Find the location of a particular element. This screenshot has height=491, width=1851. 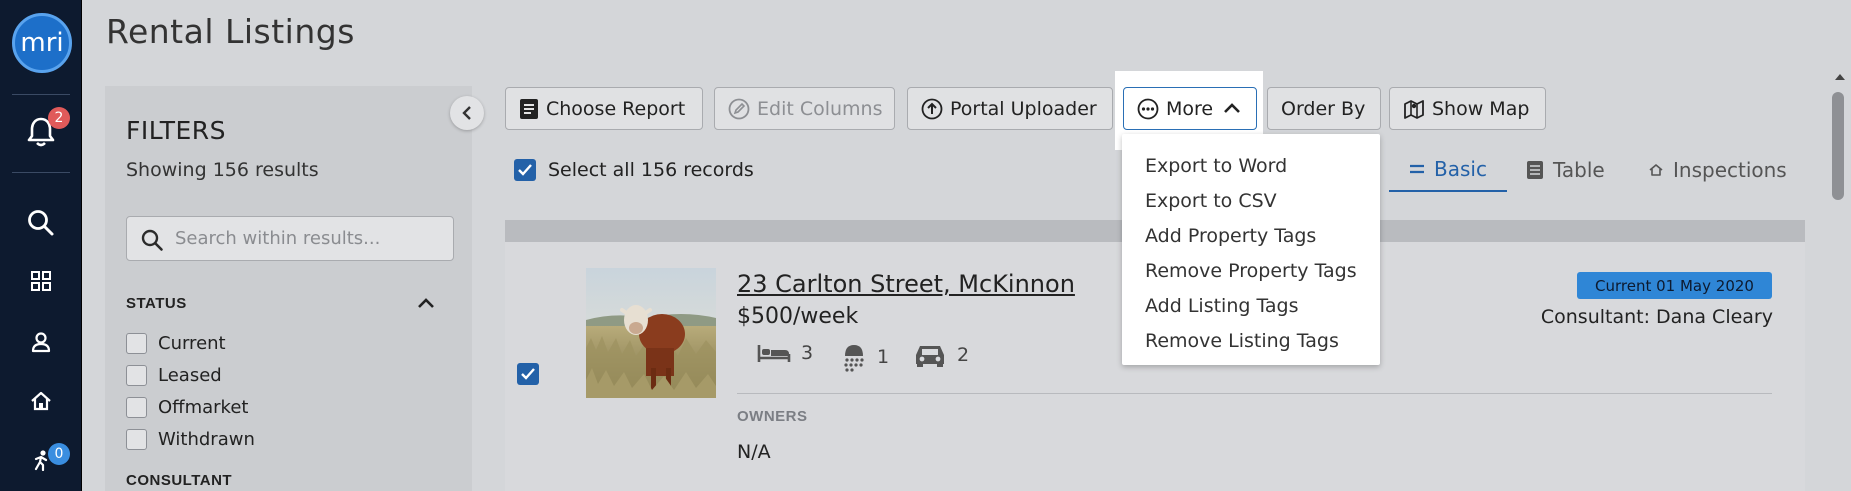

show-map-button: Show Map is located at coordinates (1467, 108).